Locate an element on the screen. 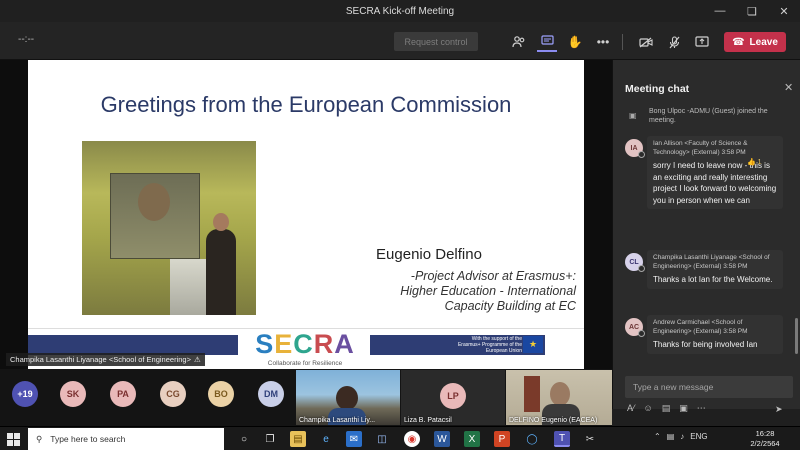 This screenshot has height=450, width=800. message-body: Thanks for being involved Ian is located at coordinates (705, 344).